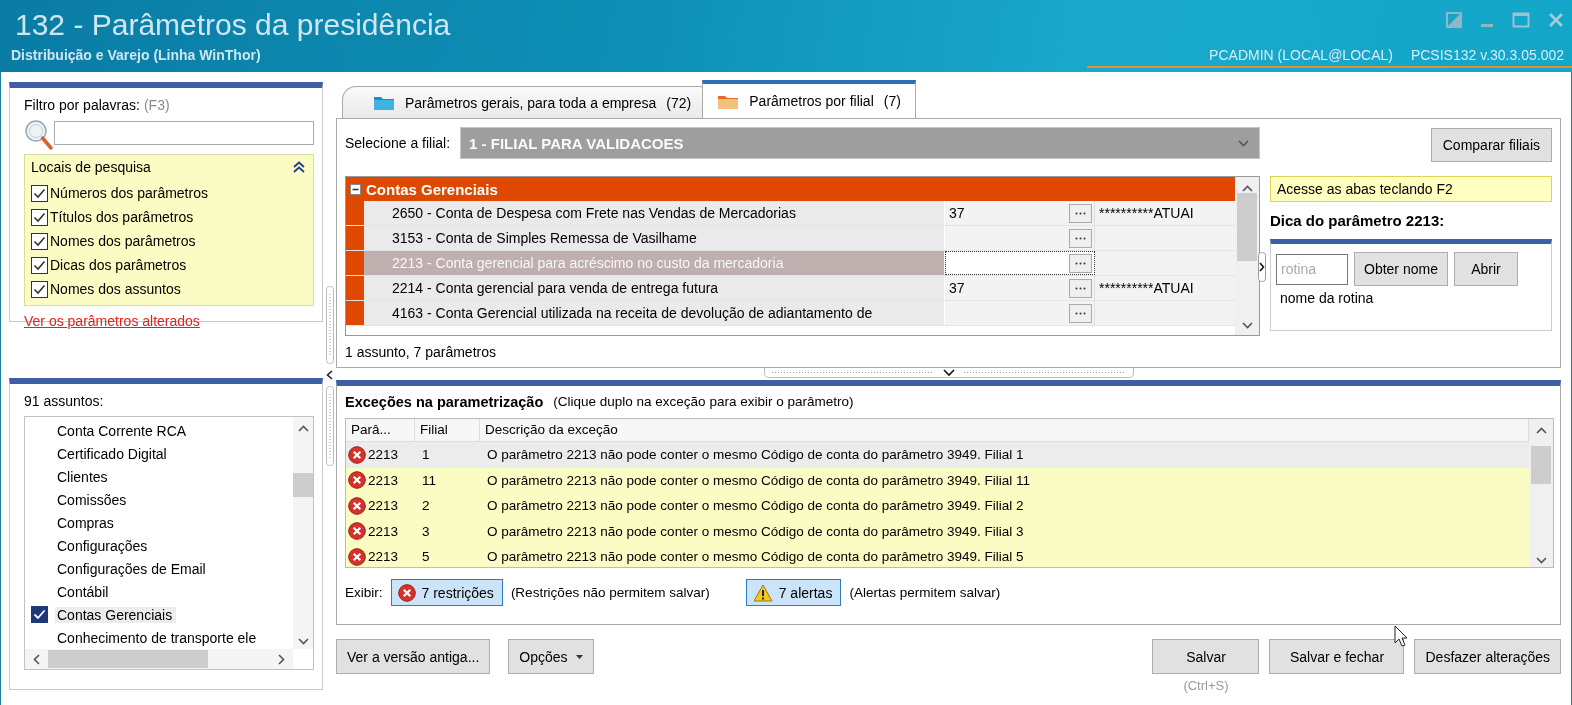 This screenshot has height=705, width=1572. I want to click on table-row: 2213 2 O parâmetro 2213 não pode conter o mesmo Código de conta do parâmetro 3949. Filial 2, so click(937, 506).